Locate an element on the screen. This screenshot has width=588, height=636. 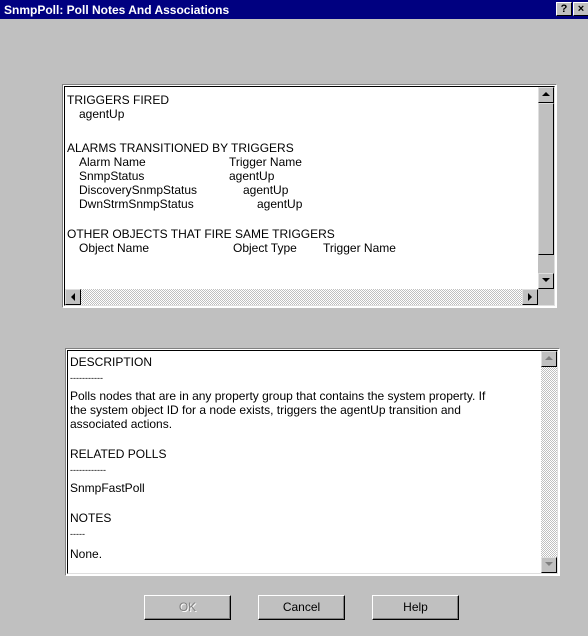
other-objects-heading: OTHER OBJECTS THAT FIRE SAME TRIGGERS is located at coordinates (201, 234).